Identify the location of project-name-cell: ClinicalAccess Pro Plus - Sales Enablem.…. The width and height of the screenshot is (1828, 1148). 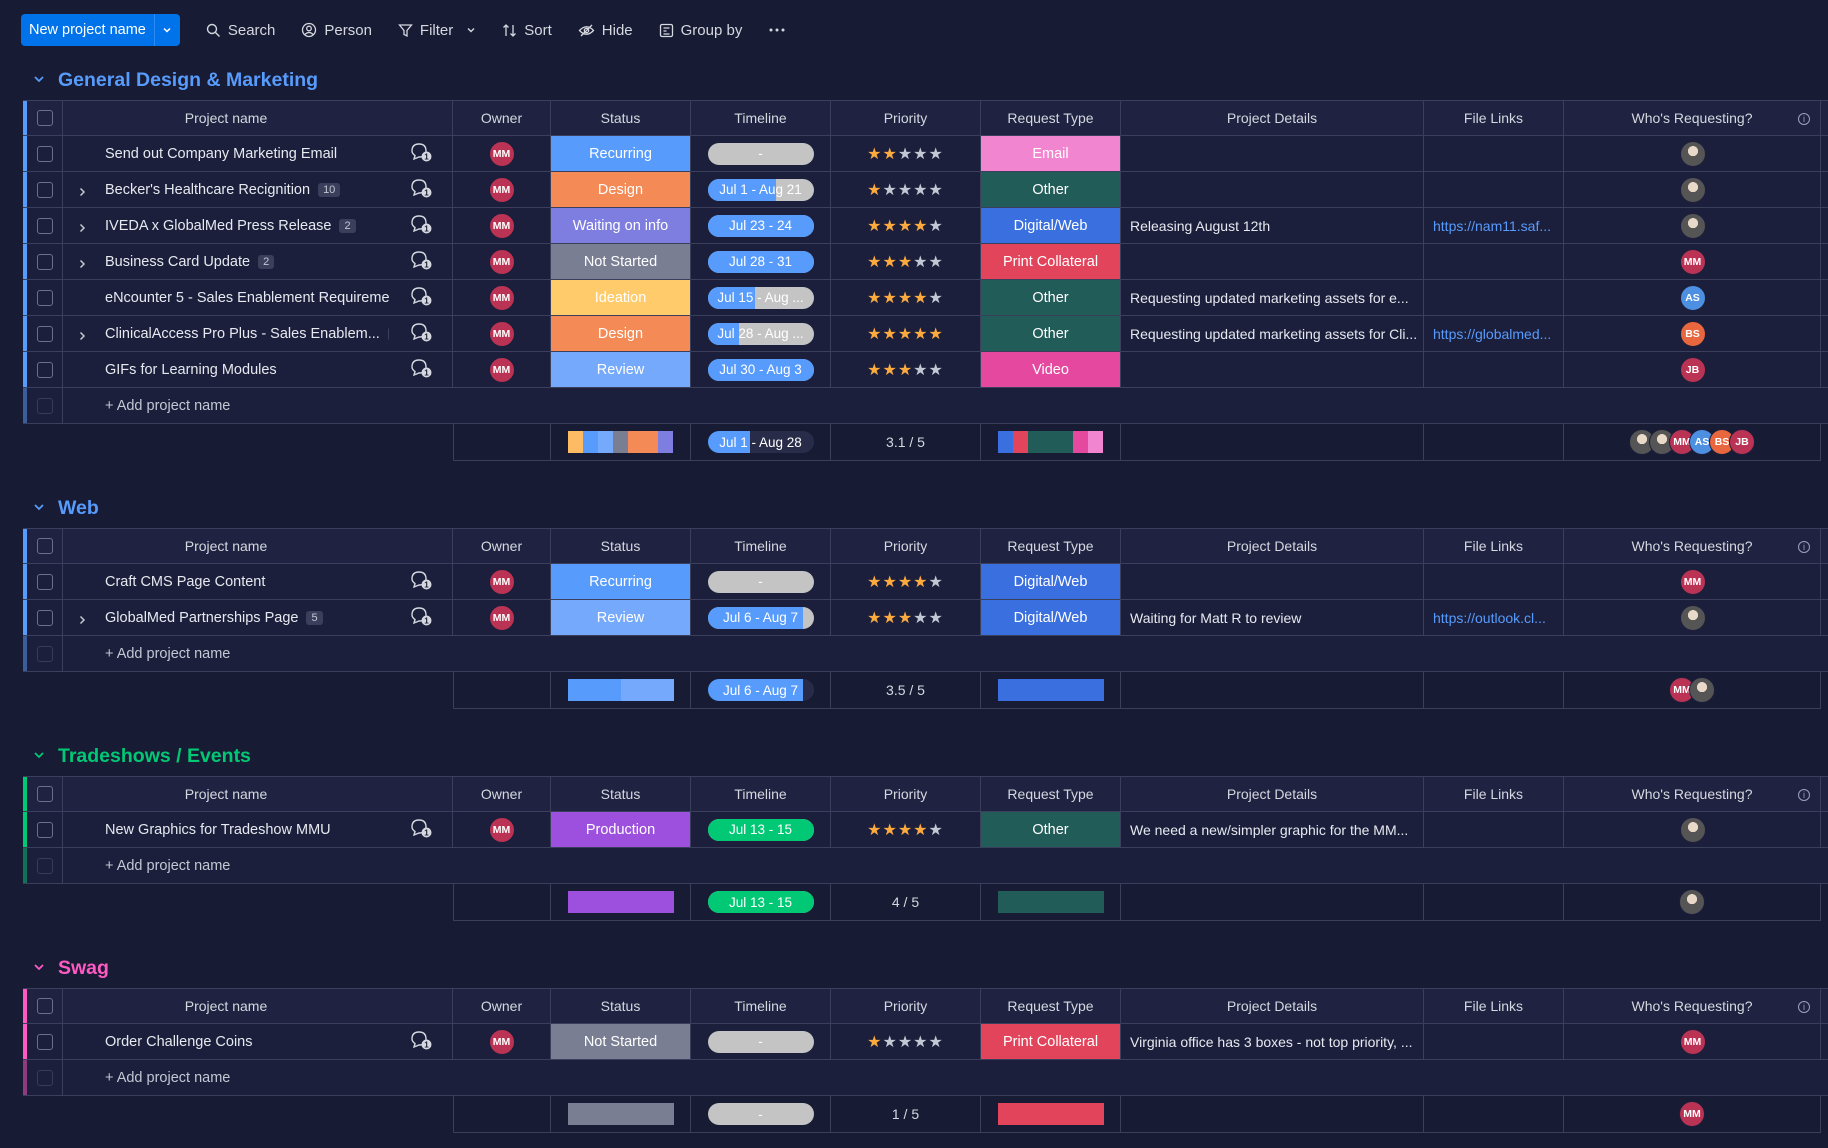
(226, 333).